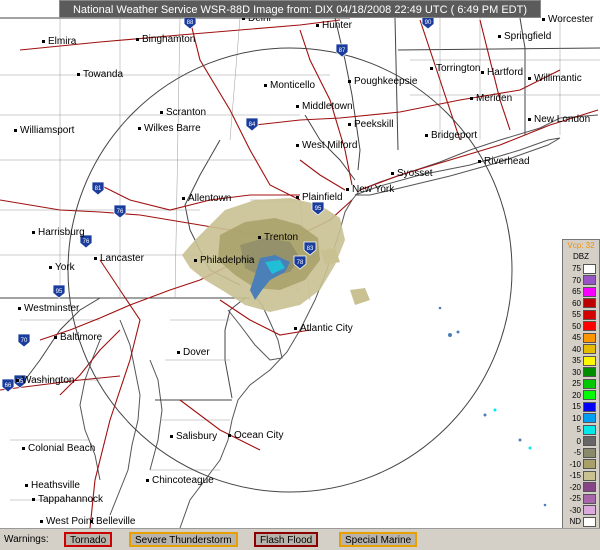 The image size is (600, 550). I want to click on legend-row: 75, so click(581, 269).